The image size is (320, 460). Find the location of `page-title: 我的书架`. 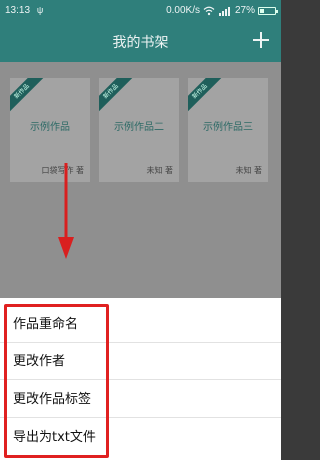

page-title: 我的书架 is located at coordinates (140, 43).